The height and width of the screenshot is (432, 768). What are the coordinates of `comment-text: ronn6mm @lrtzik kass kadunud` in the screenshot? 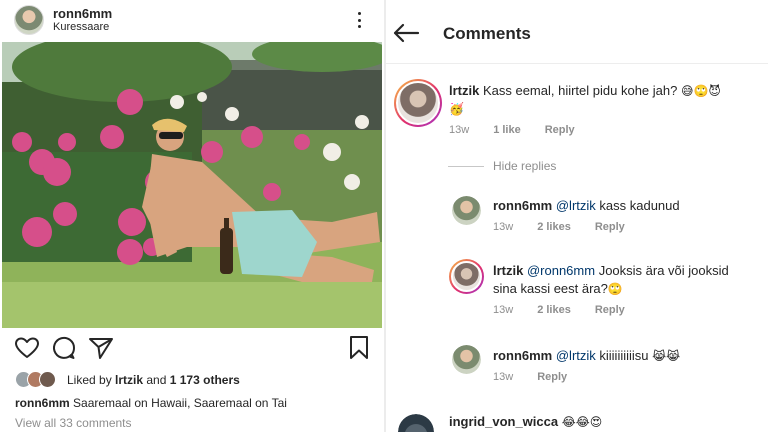 It's located at (586, 205).